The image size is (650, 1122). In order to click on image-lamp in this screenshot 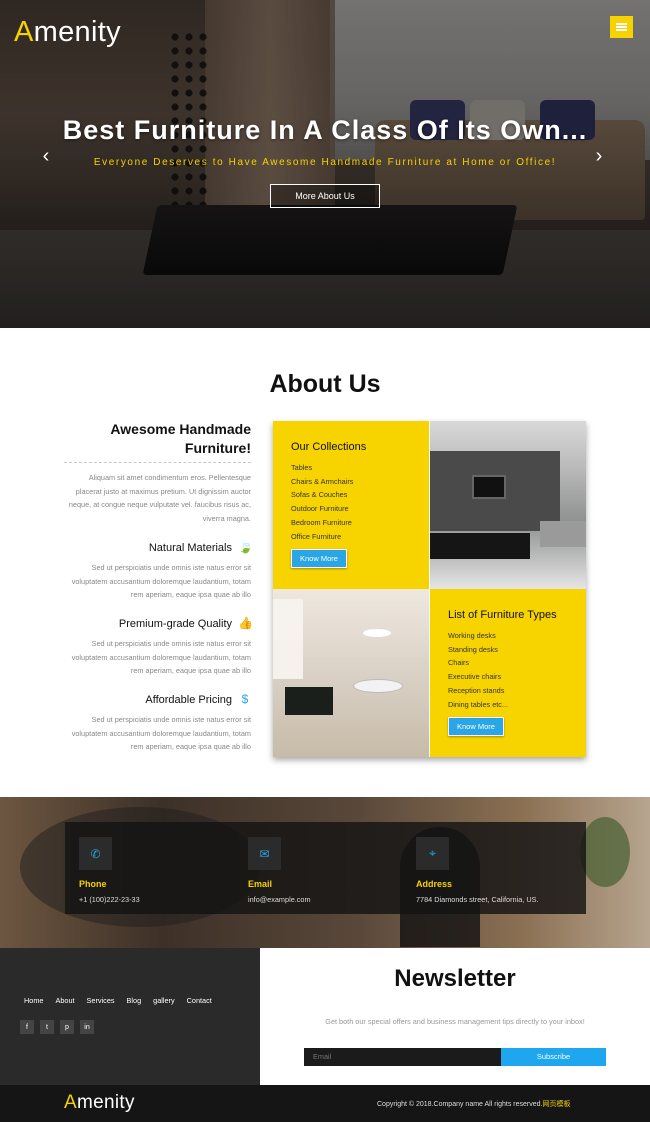, I will do `click(377, 633)`.